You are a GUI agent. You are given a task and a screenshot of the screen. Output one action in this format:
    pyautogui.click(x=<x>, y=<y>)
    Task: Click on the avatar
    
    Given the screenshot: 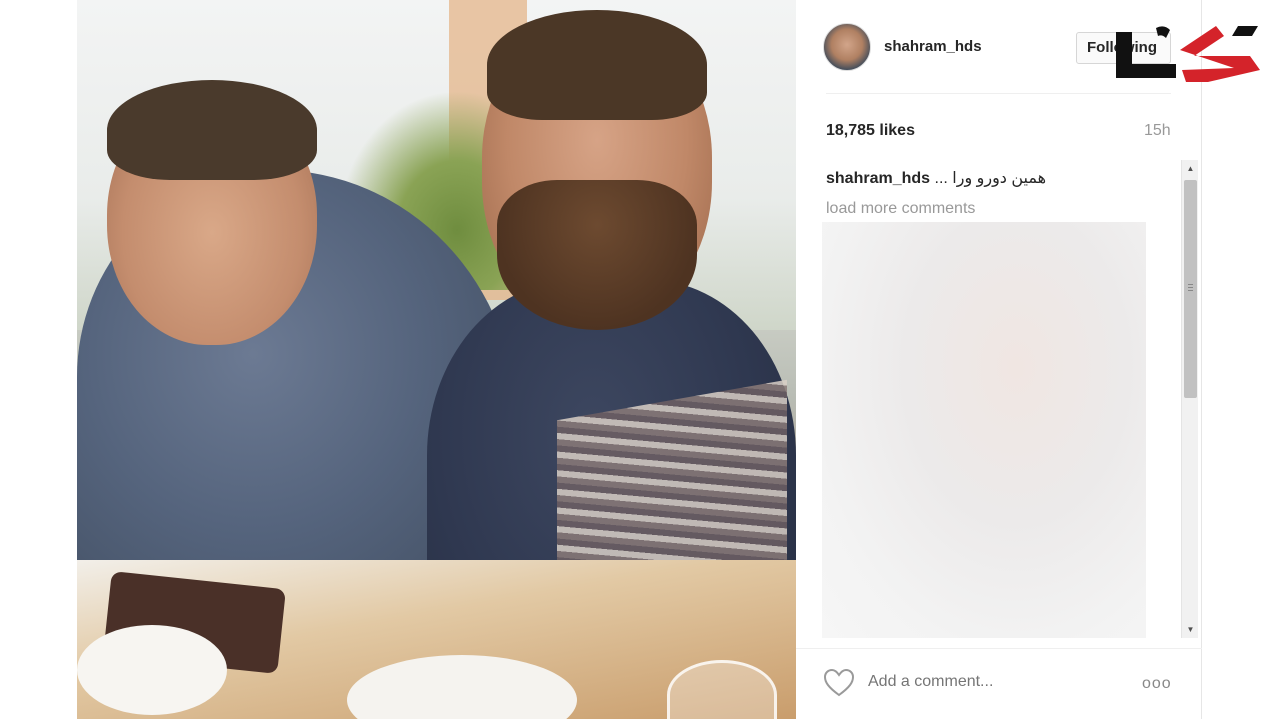 What is the action you would take?
    pyautogui.click(x=847, y=47)
    